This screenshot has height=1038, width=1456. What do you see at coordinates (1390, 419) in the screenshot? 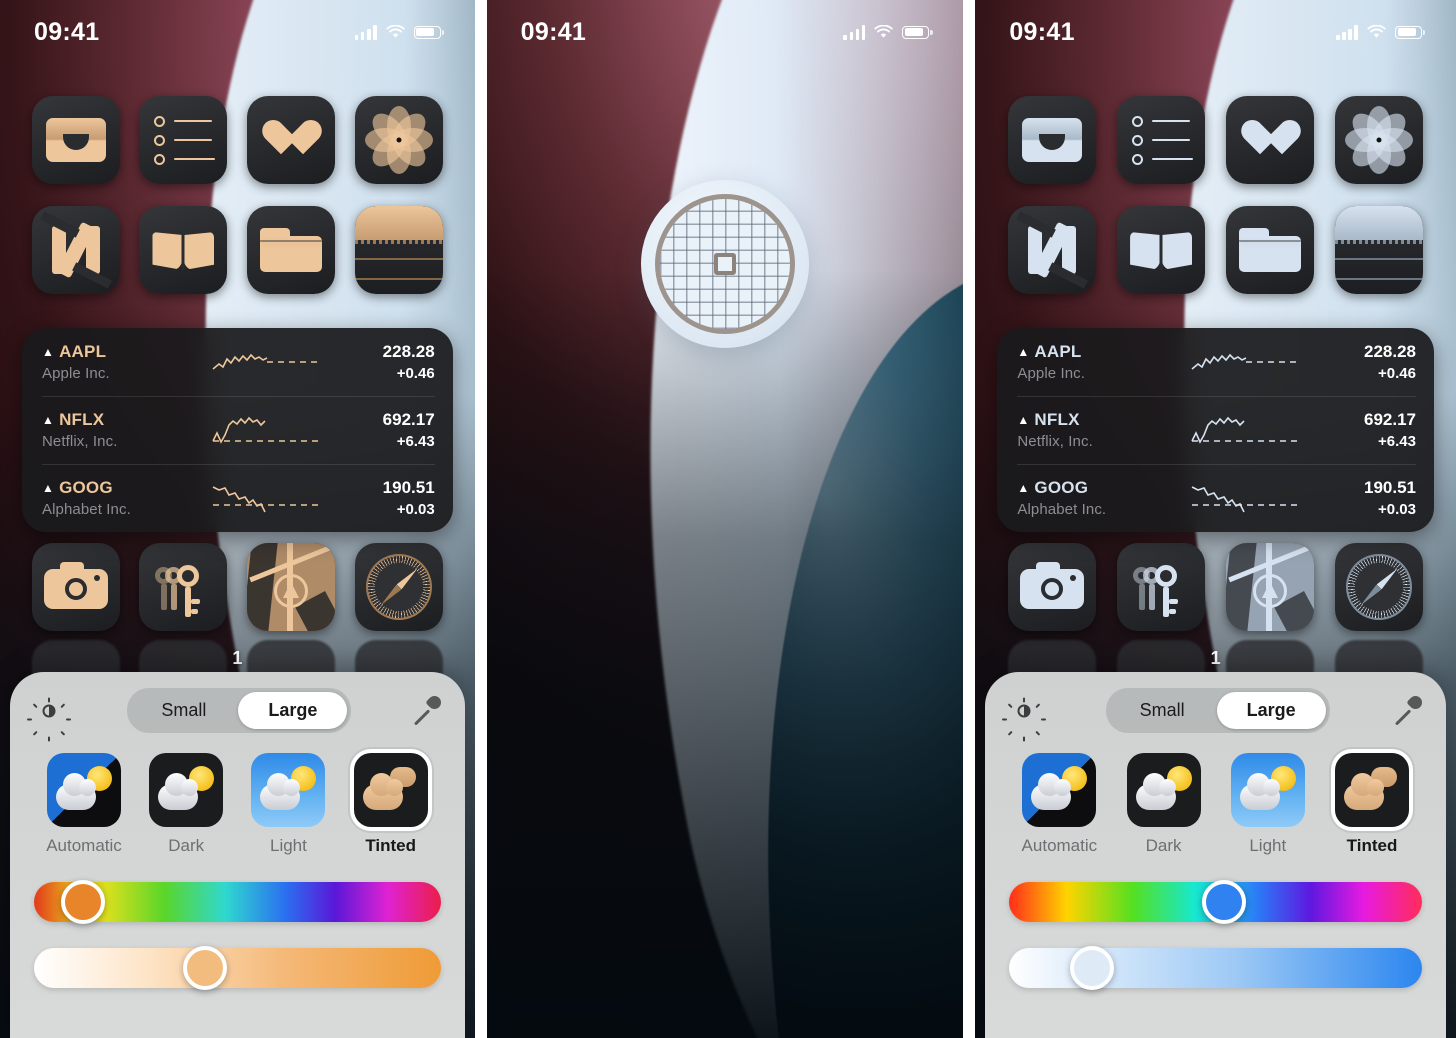
I see `stock-price: 692.17` at bounding box center [1390, 419].